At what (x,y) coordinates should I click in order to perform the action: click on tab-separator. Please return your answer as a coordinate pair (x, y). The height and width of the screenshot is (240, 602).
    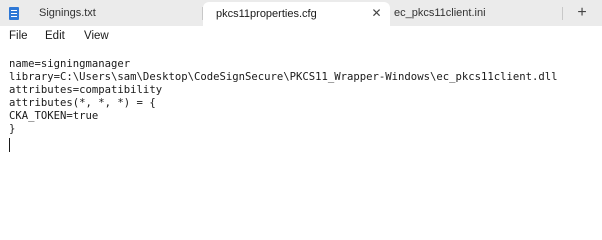
    Looking at the image, I should click on (562, 13).